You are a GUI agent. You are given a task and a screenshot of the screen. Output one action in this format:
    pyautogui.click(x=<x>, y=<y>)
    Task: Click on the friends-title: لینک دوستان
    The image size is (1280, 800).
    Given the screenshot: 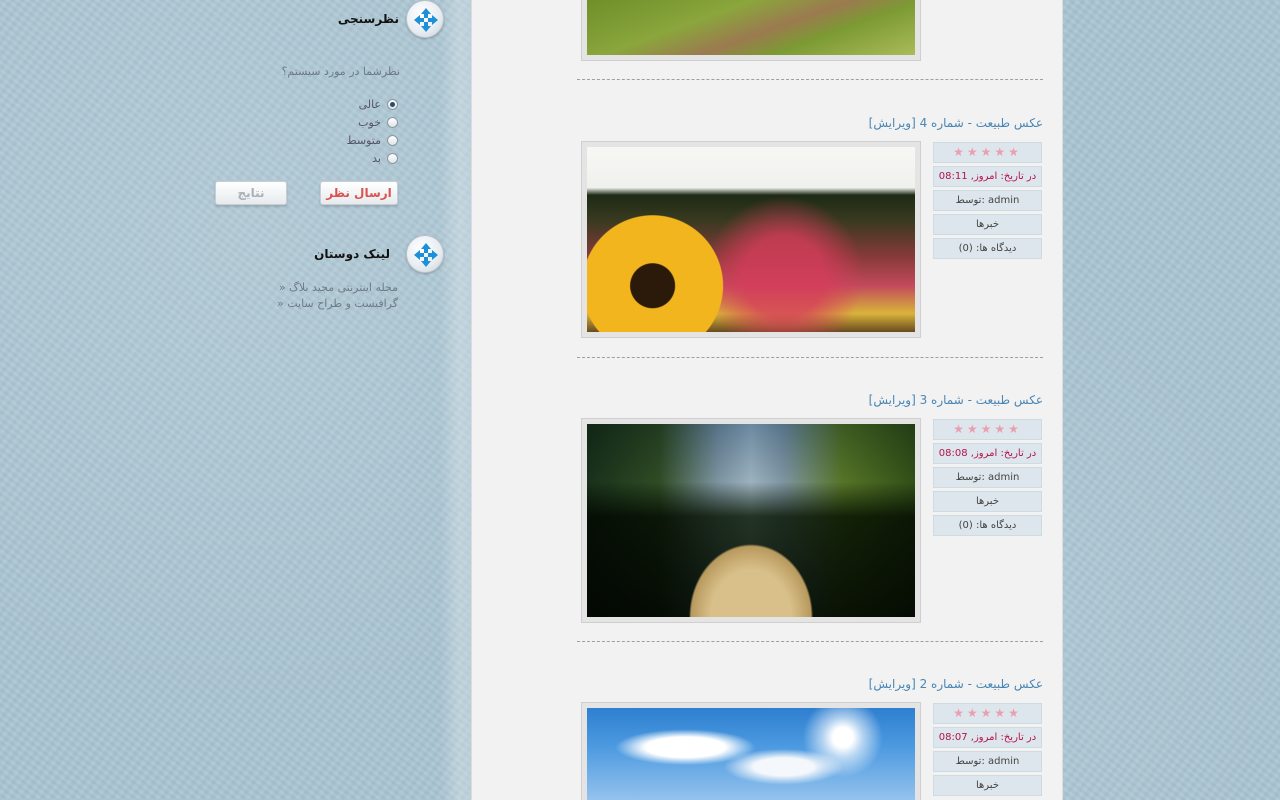 What is the action you would take?
    pyautogui.click(x=352, y=254)
    